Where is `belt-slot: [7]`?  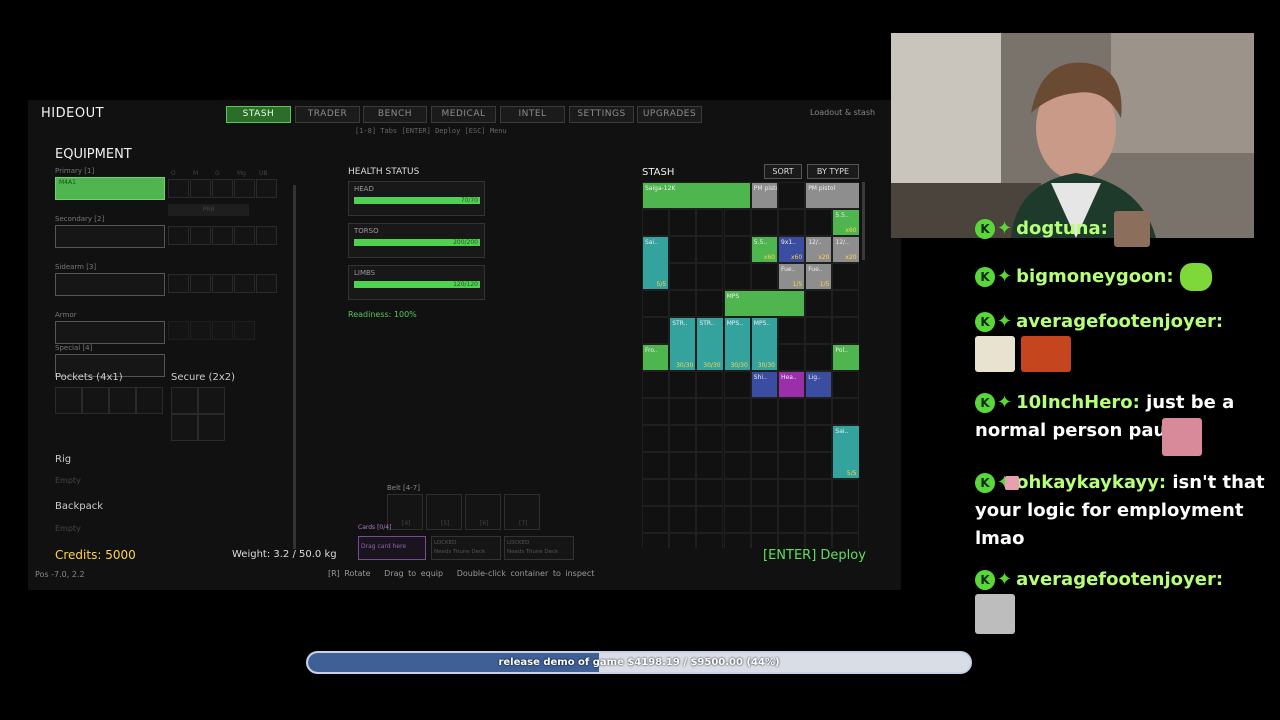
belt-slot: [7] is located at coordinates (522, 512).